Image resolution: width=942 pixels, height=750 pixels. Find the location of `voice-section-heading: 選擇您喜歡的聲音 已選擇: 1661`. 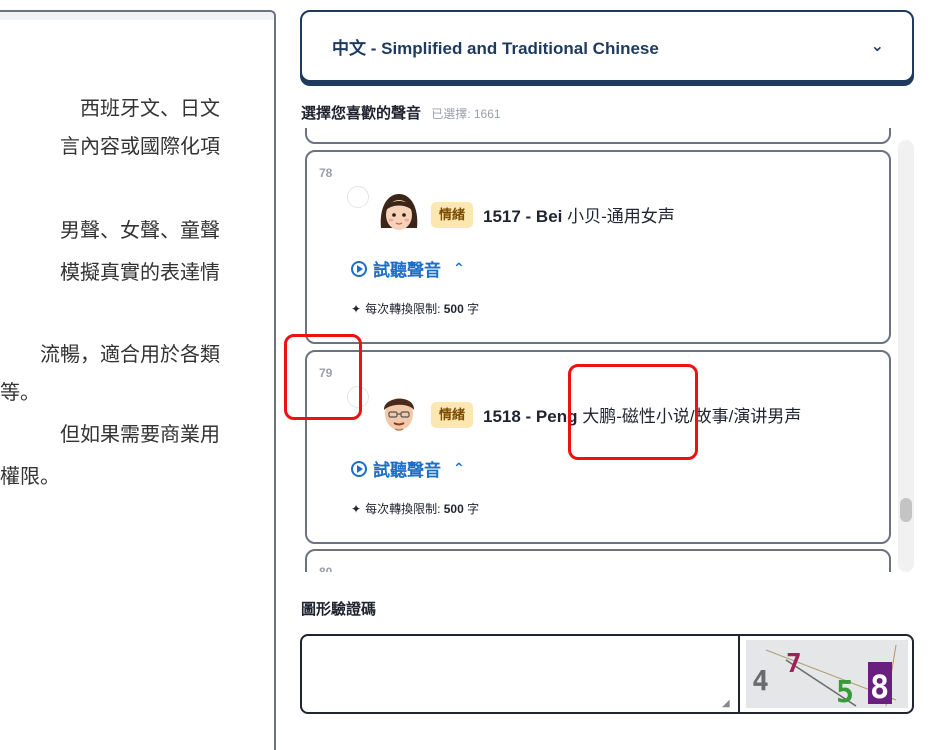

voice-section-heading: 選擇您喜歡的聲音 已選擇: 1661 is located at coordinates (401, 112).